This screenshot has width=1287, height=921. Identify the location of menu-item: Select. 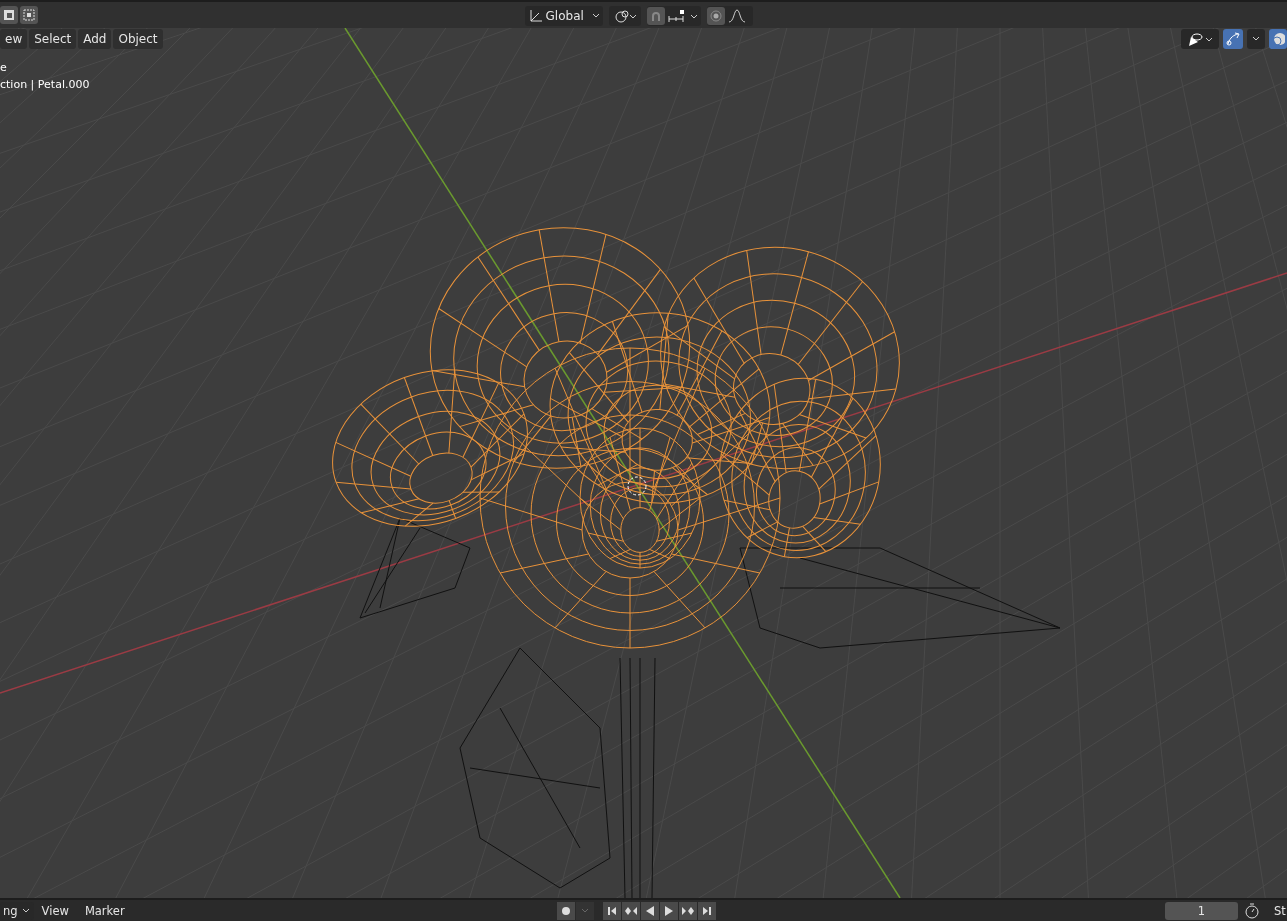
(53, 39).